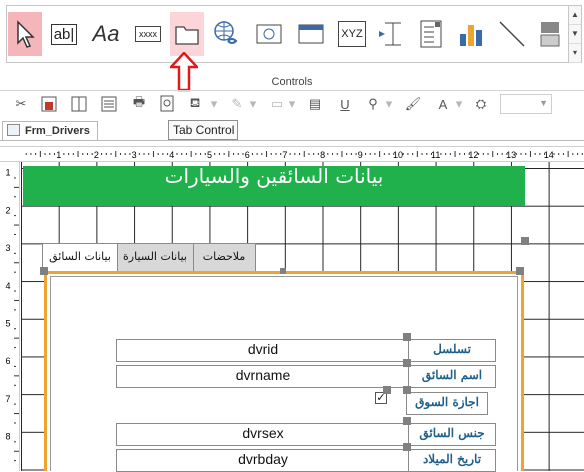 The image size is (584, 472). What do you see at coordinates (263, 434) in the screenshot?
I see `dvrsex-field: dvrsex` at bounding box center [263, 434].